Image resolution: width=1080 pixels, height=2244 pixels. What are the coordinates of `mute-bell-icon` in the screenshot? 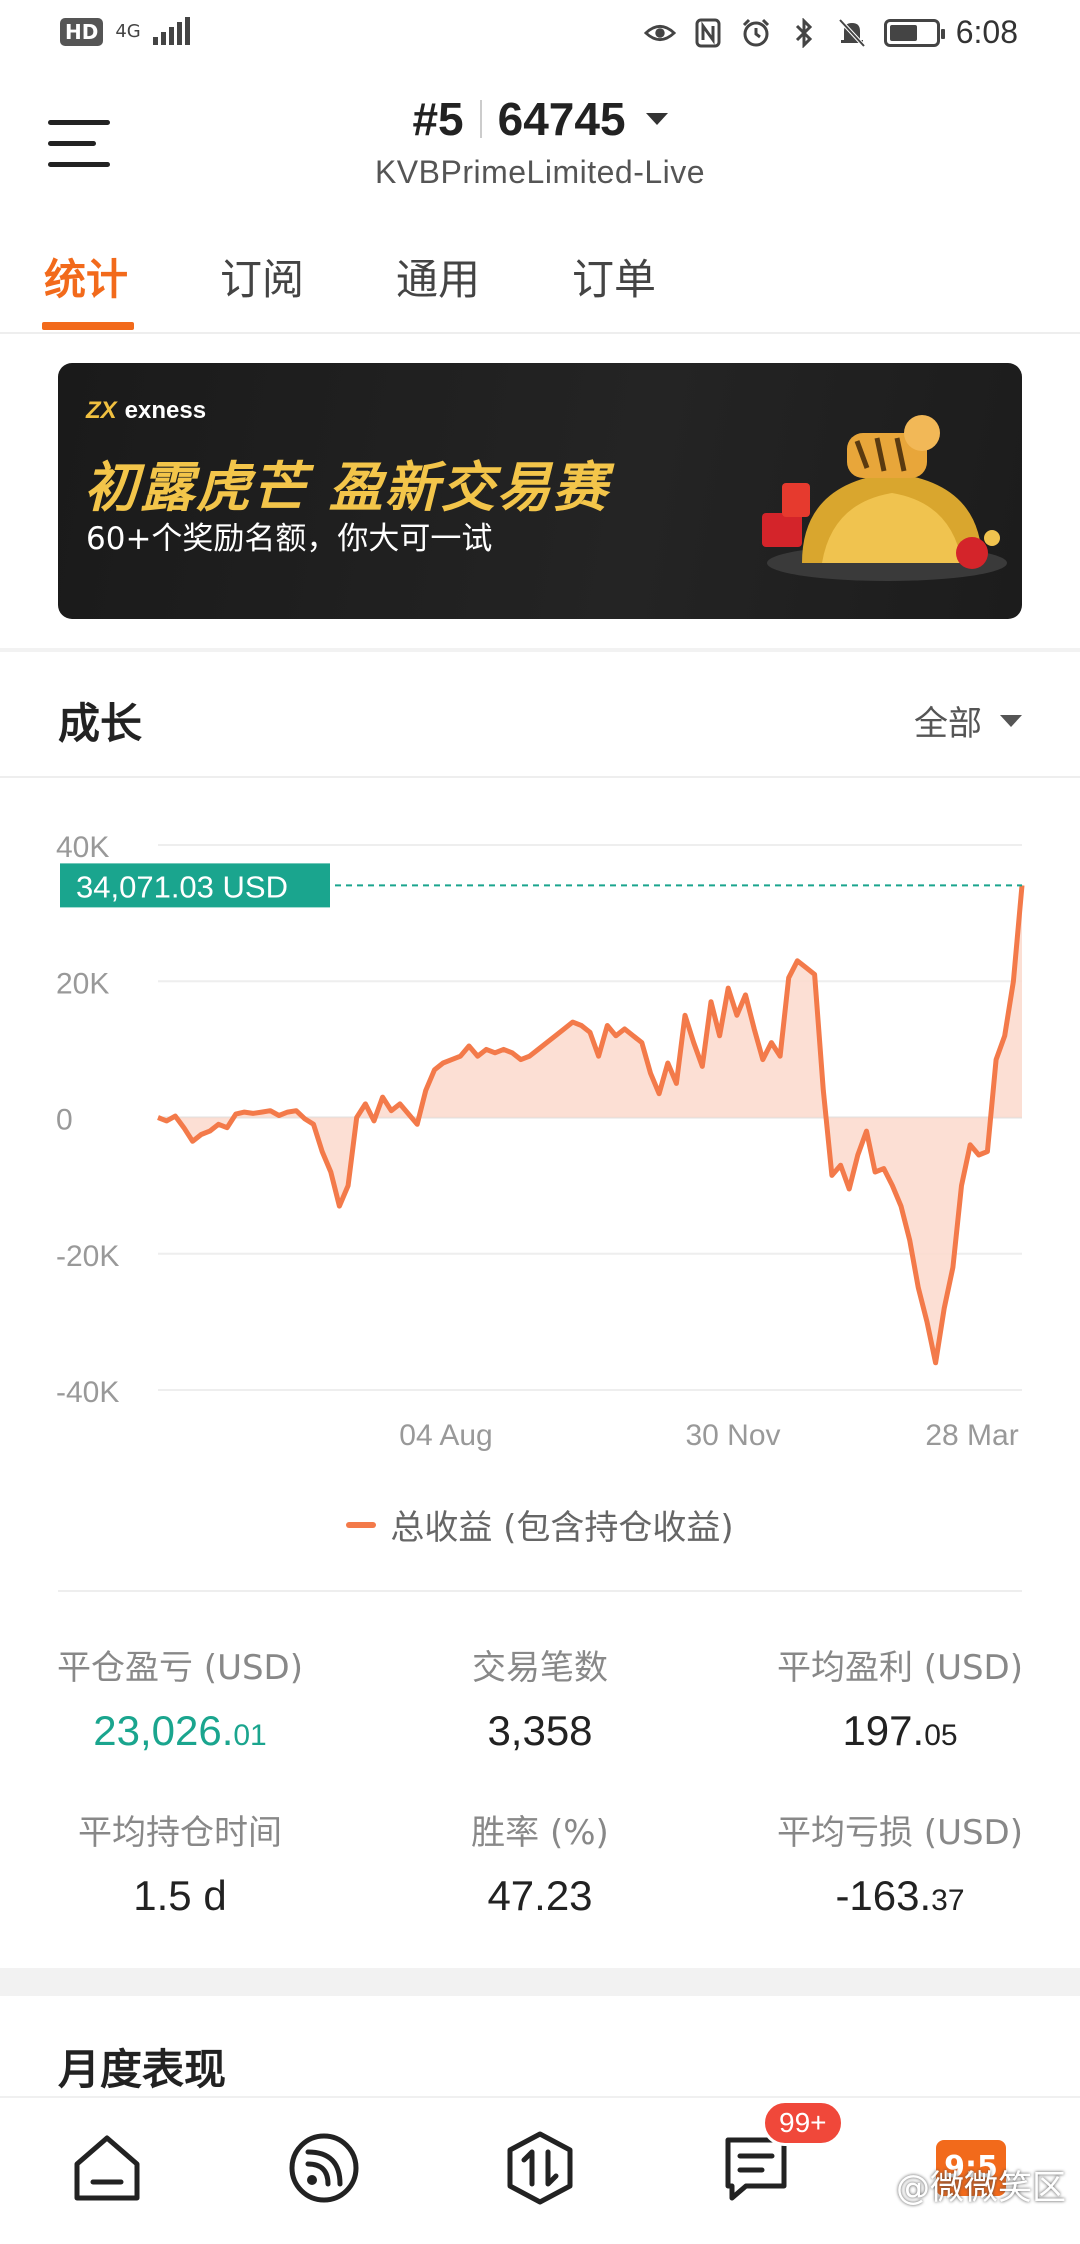 It's located at (852, 33).